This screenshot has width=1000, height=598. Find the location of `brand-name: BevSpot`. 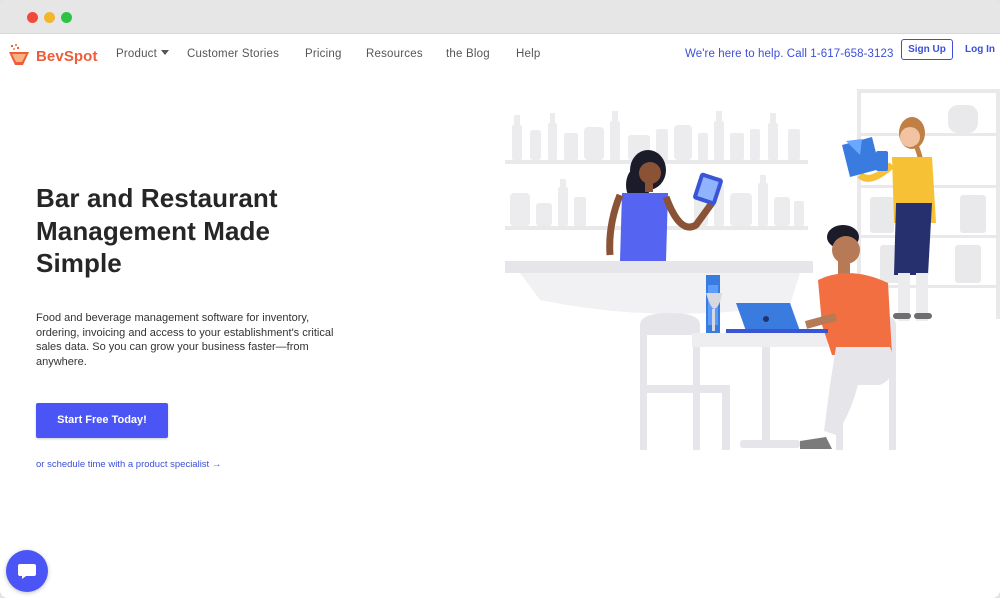

brand-name: BevSpot is located at coordinates (67, 56).